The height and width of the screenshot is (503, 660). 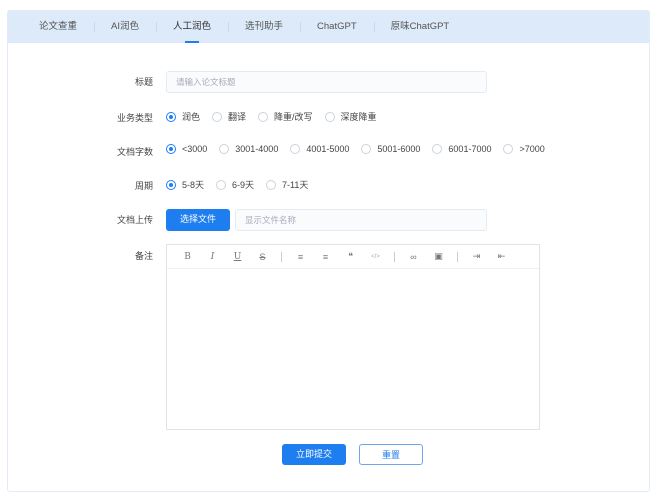 What do you see at coordinates (237, 117) in the screenshot?
I see `radio-label: 翻译` at bounding box center [237, 117].